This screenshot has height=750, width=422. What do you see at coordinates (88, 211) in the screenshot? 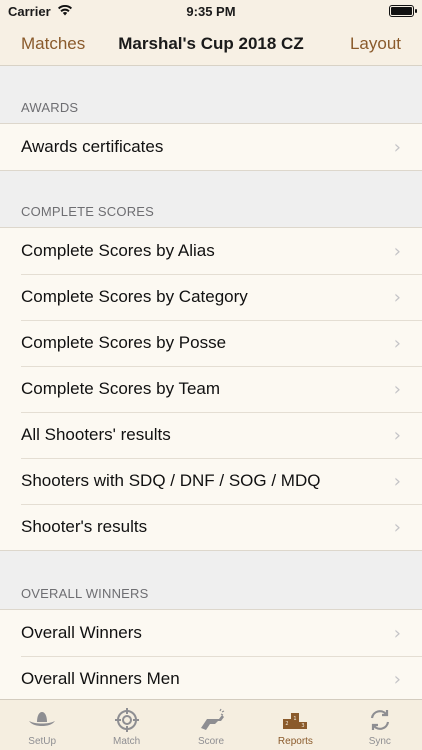
I see `section-header-complete-scores: COMPLETE SCORES` at bounding box center [88, 211].